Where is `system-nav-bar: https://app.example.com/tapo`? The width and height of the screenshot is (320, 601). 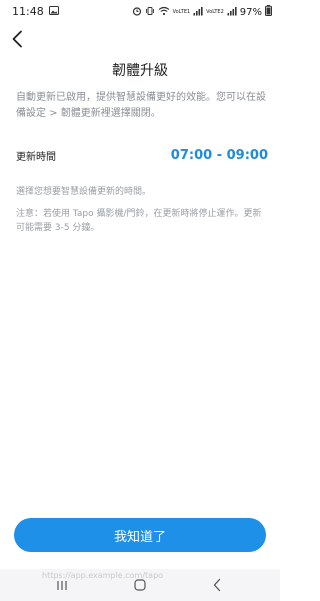
system-nav-bar: https://app.example.com/tapo is located at coordinates (140, 585).